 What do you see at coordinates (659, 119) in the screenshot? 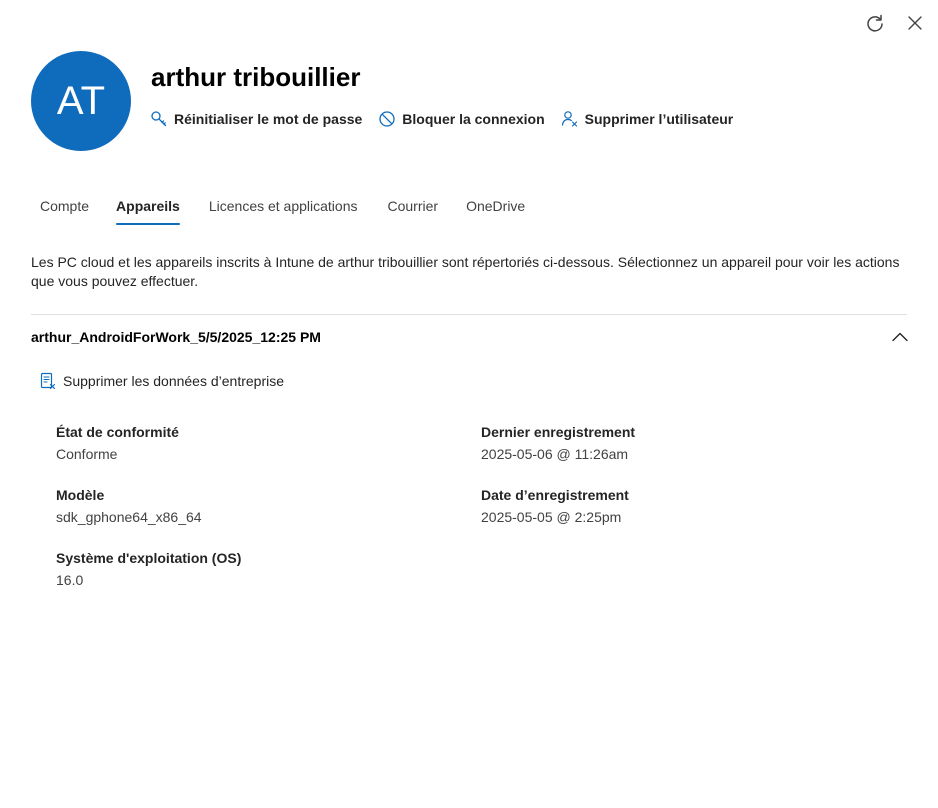
I see `delete-user-label: Supprimer l’utilisateur` at bounding box center [659, 119].